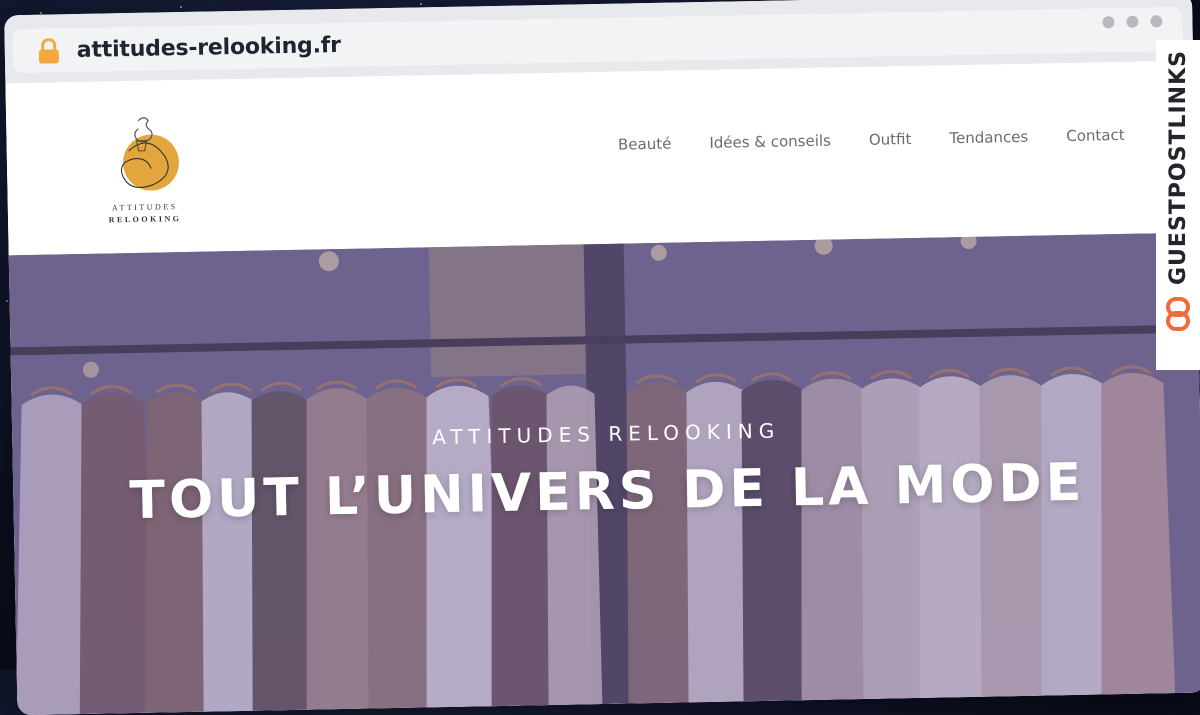  What do you see at coordinates (1178, 167) in the screenshot?
I see `watermark-text: GUESTPOSTLINKS` at bounding box center [1178, 167].